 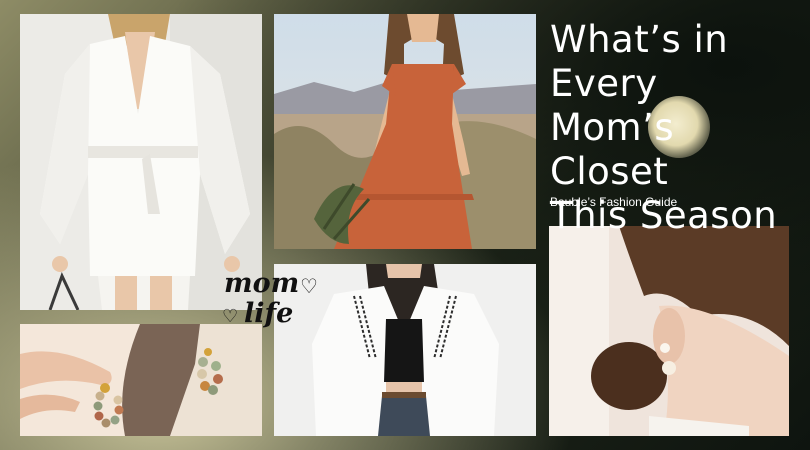 I want to click on title-line-2: Mom’s Closet, so click(x=612, y=149).